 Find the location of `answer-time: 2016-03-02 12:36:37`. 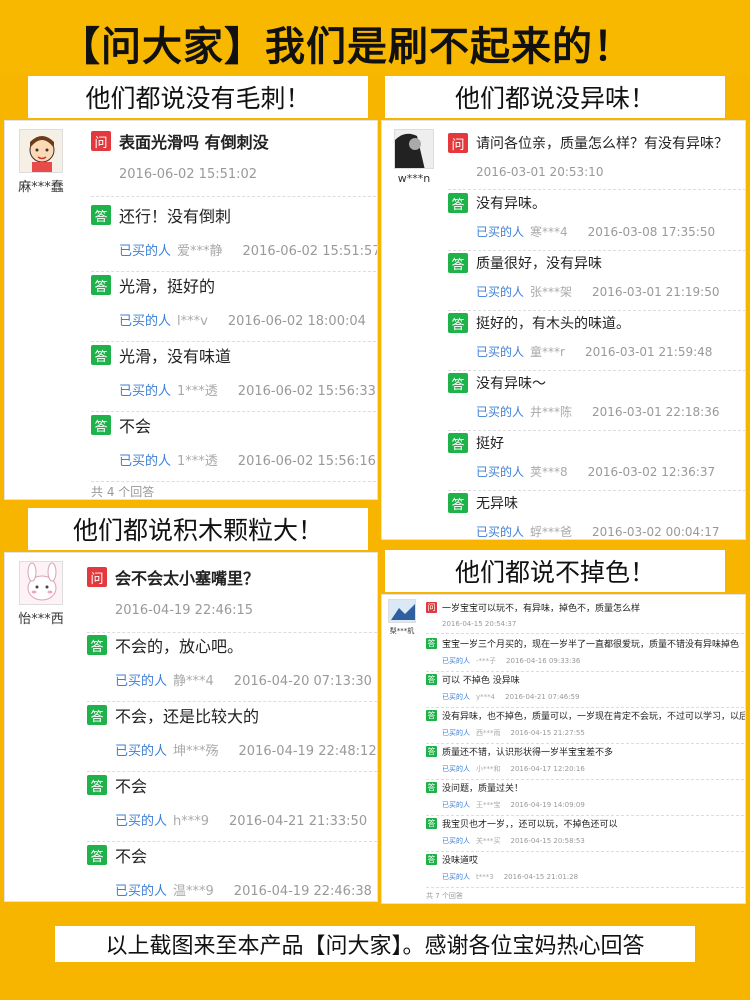

answer-time: 2016-03-02 12:36:37 is located at coordinates (651, 472).